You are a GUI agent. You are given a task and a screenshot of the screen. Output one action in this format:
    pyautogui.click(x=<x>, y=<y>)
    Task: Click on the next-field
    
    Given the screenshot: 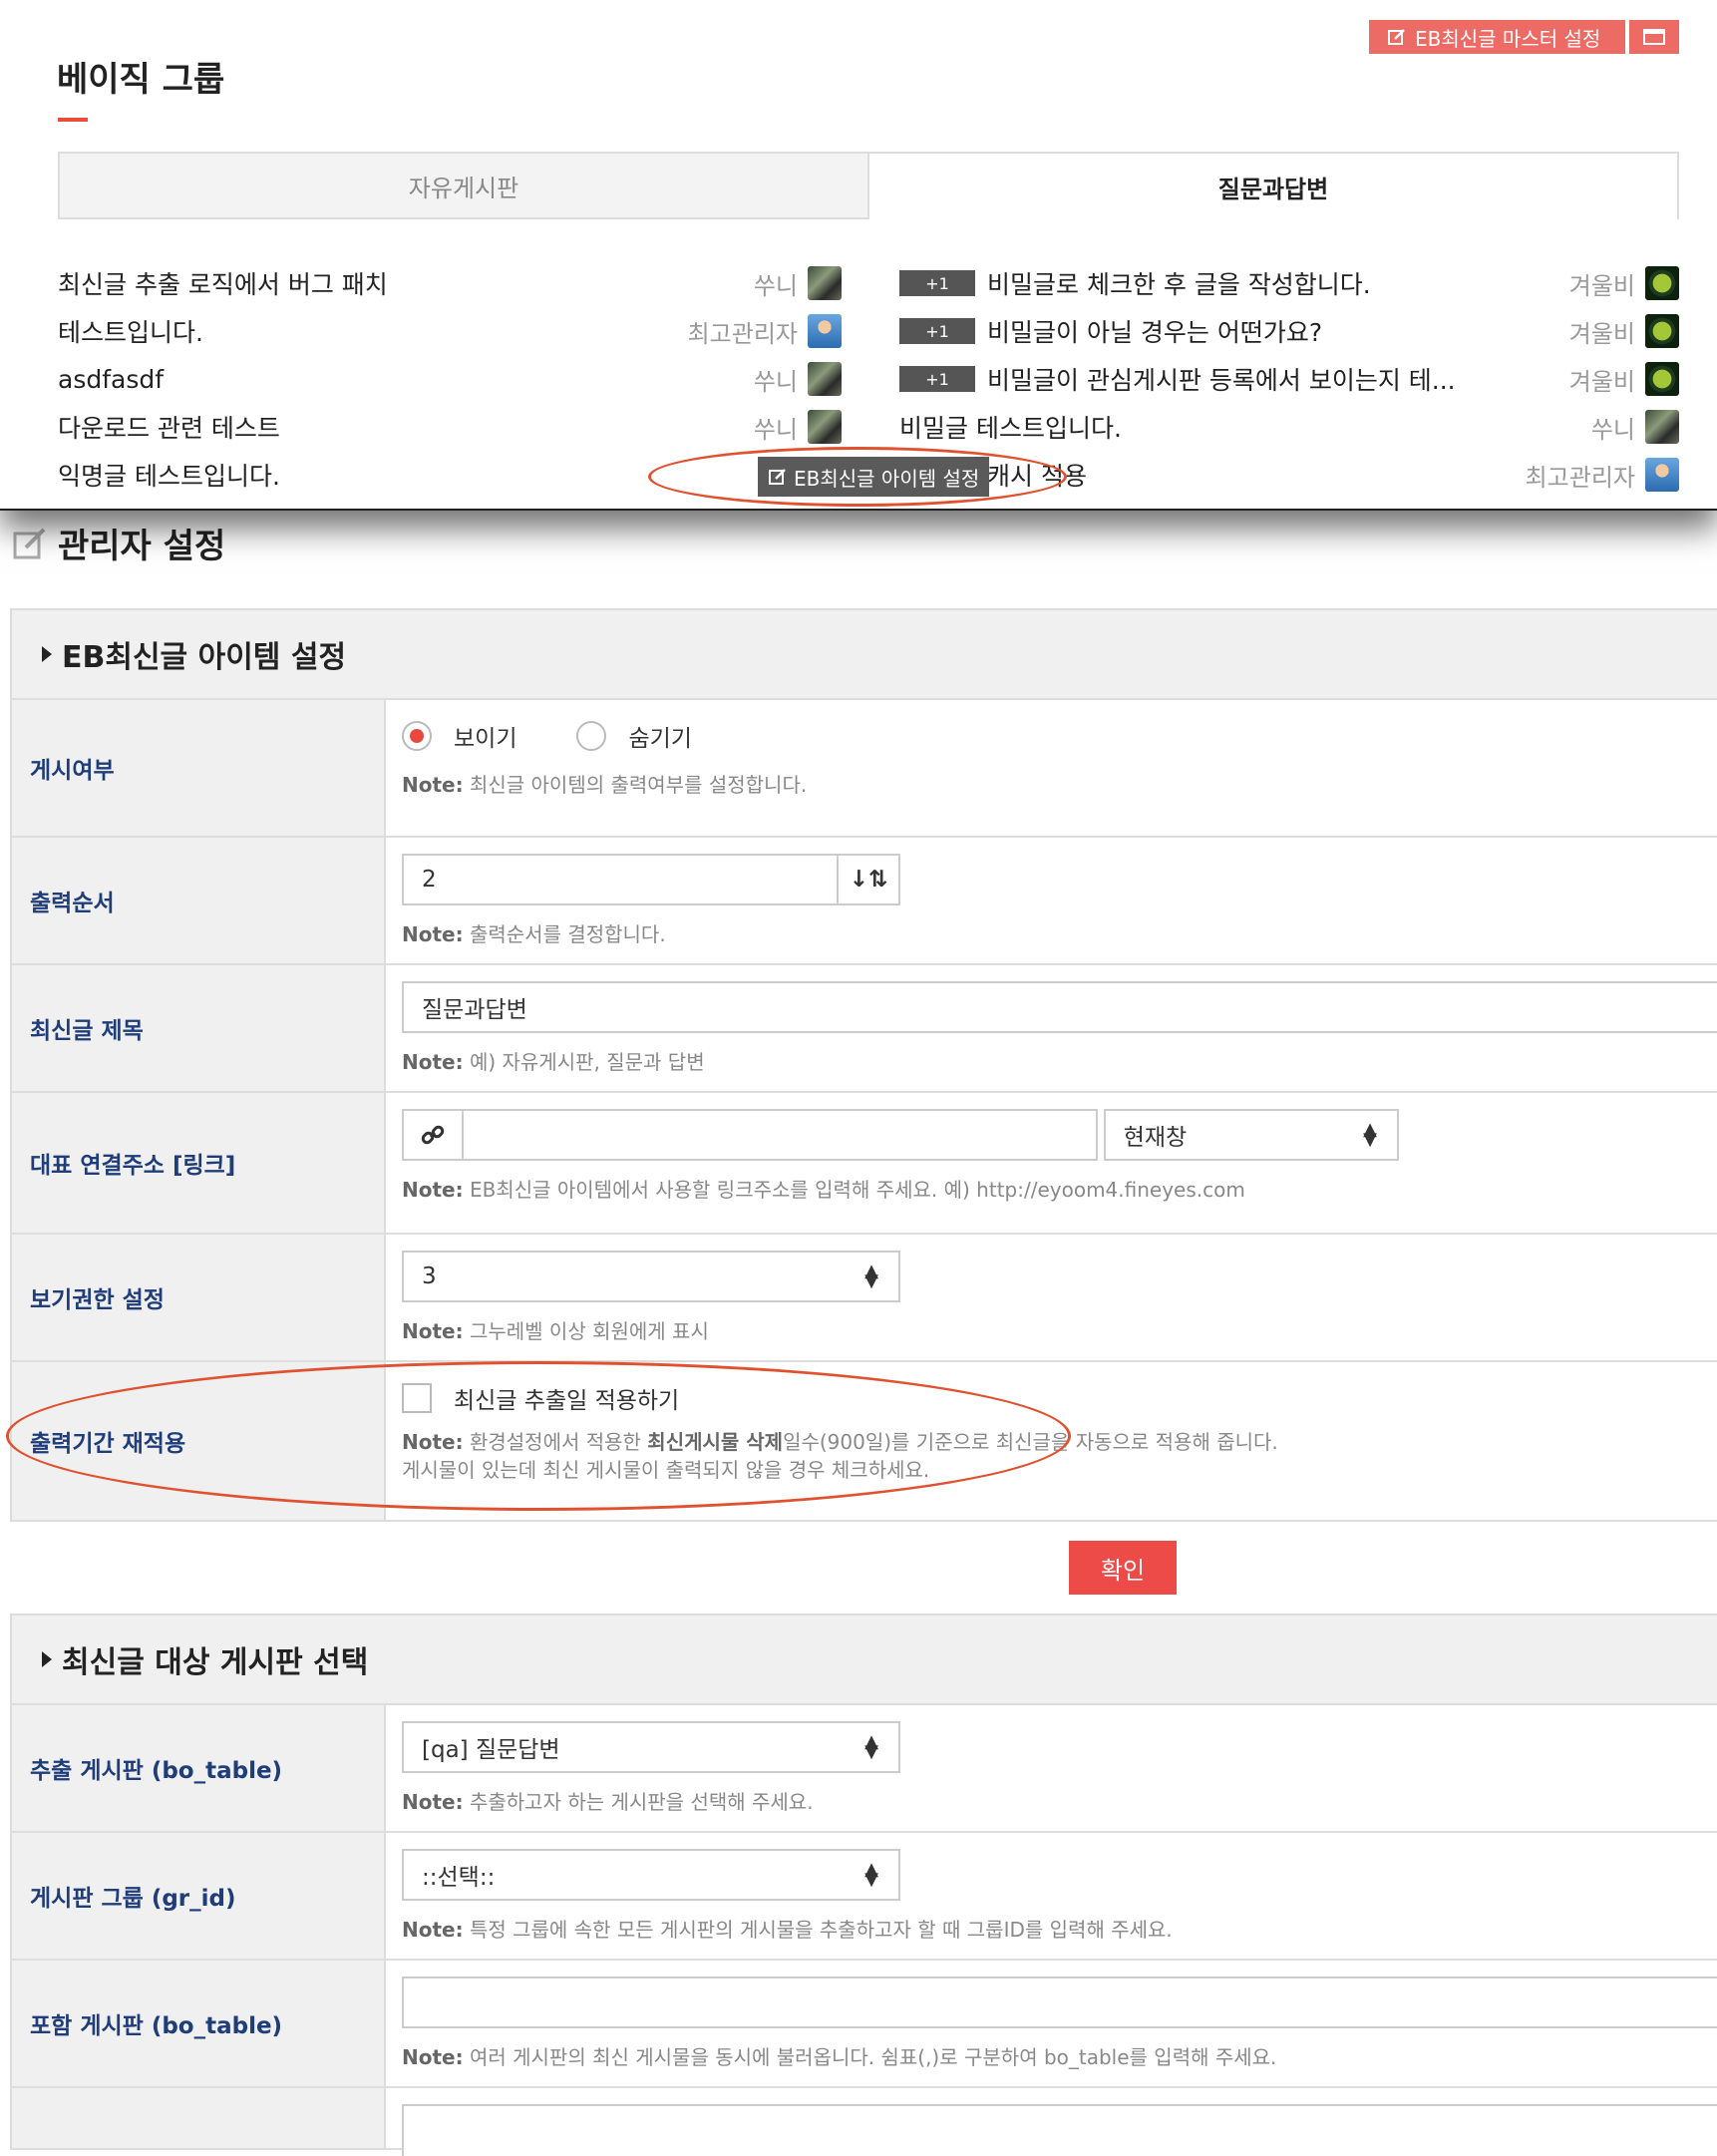 What is the action you would take?
    pyautogui.click(x=1051, y=2122)
    